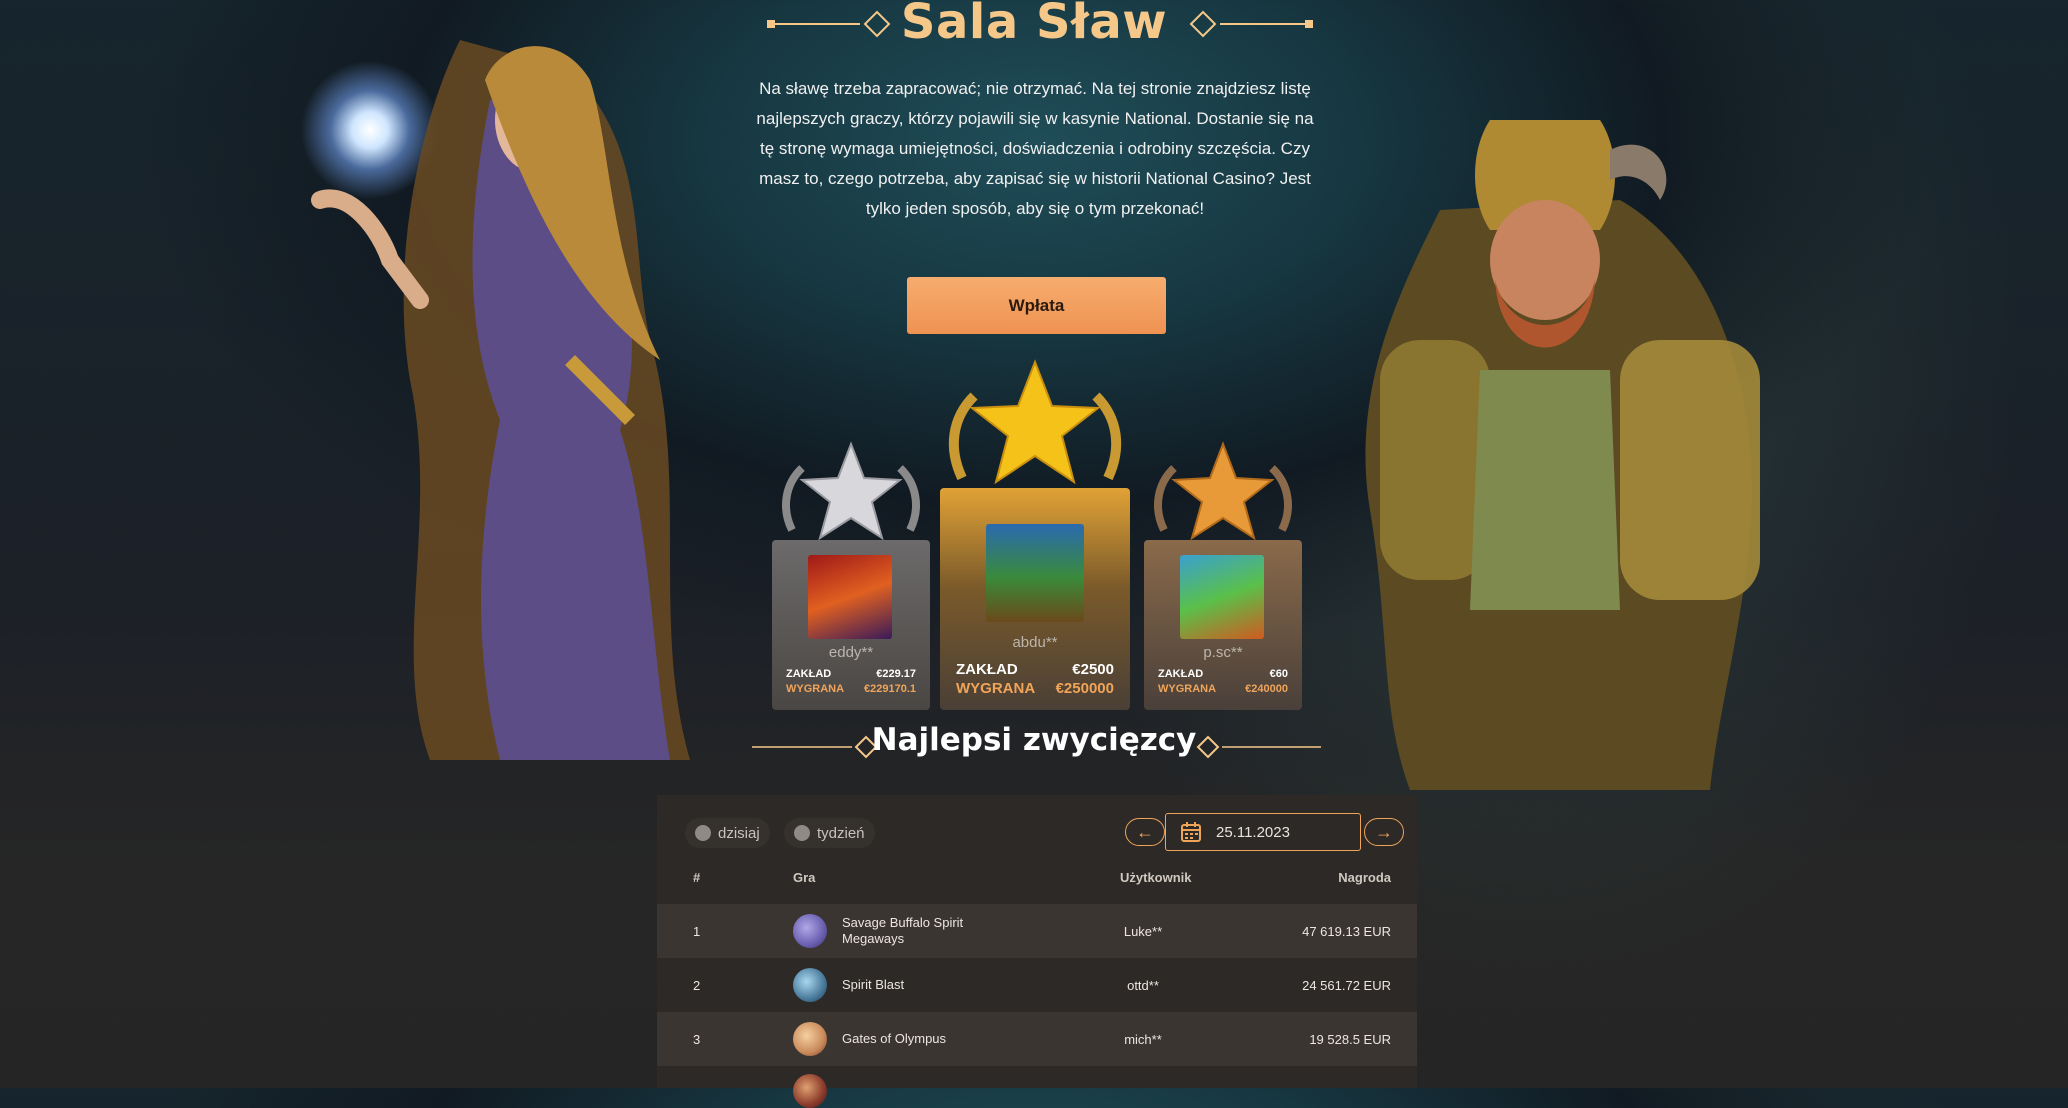 This screenshot has height=1108, width=2068. I want to click on heading-ornament-right-icon, so click(1258, 747).